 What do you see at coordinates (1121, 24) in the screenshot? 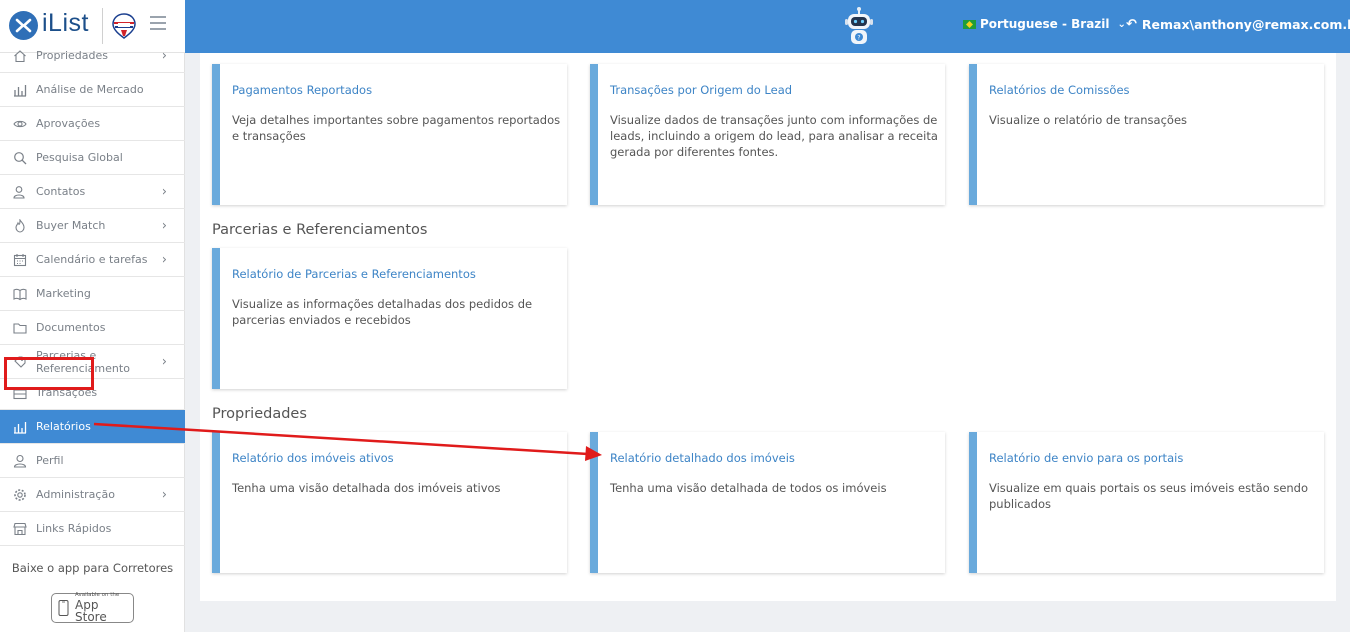
I see `chevron-down-icon: ⌄` at bounding box center [1121, 24].